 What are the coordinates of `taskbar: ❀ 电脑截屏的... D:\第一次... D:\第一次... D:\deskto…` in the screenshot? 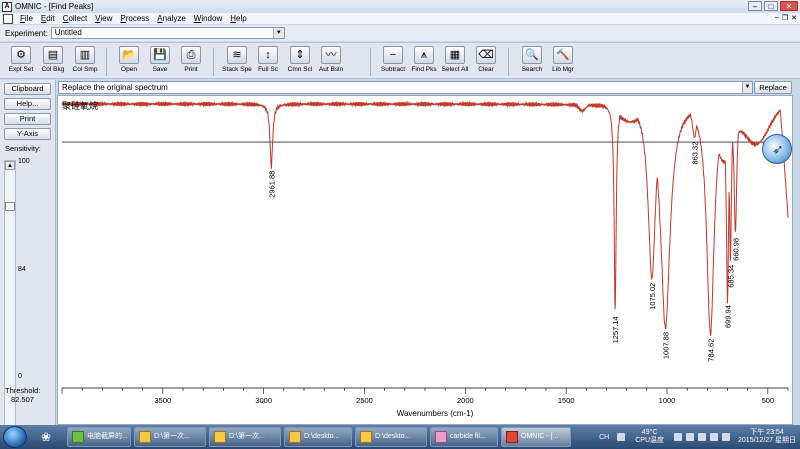 It's located at (400, 437).